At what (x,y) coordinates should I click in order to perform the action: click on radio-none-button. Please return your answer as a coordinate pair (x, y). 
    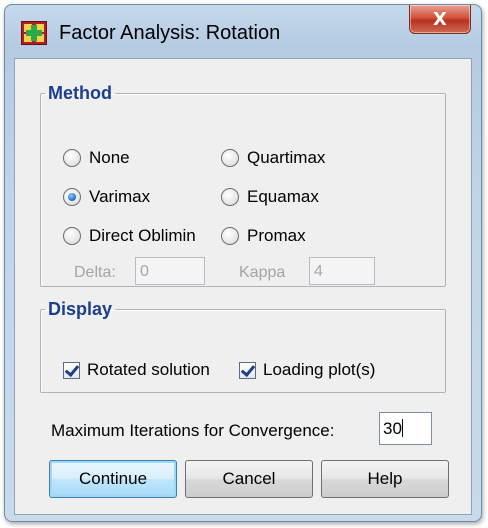
    Looking at the image, I should click on (72, 158).